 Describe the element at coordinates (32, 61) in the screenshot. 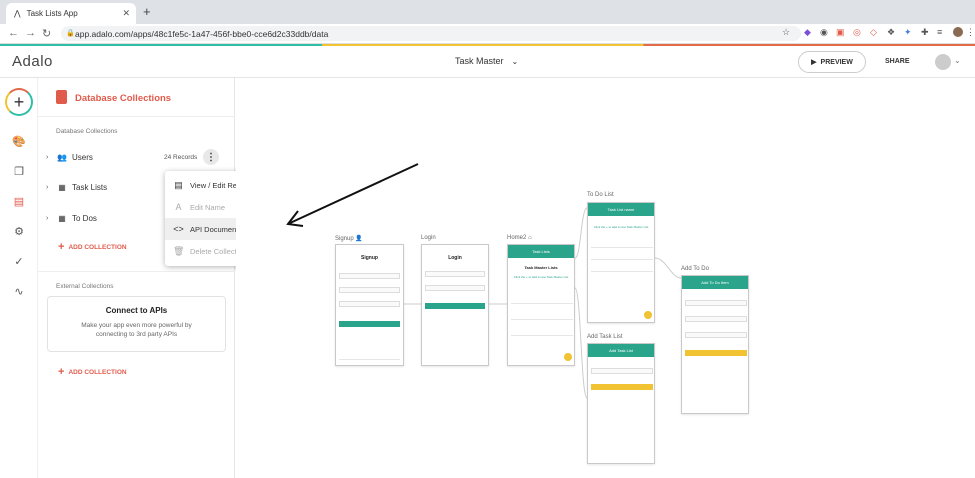

I see `adalo-logo: Adalo` at that location.